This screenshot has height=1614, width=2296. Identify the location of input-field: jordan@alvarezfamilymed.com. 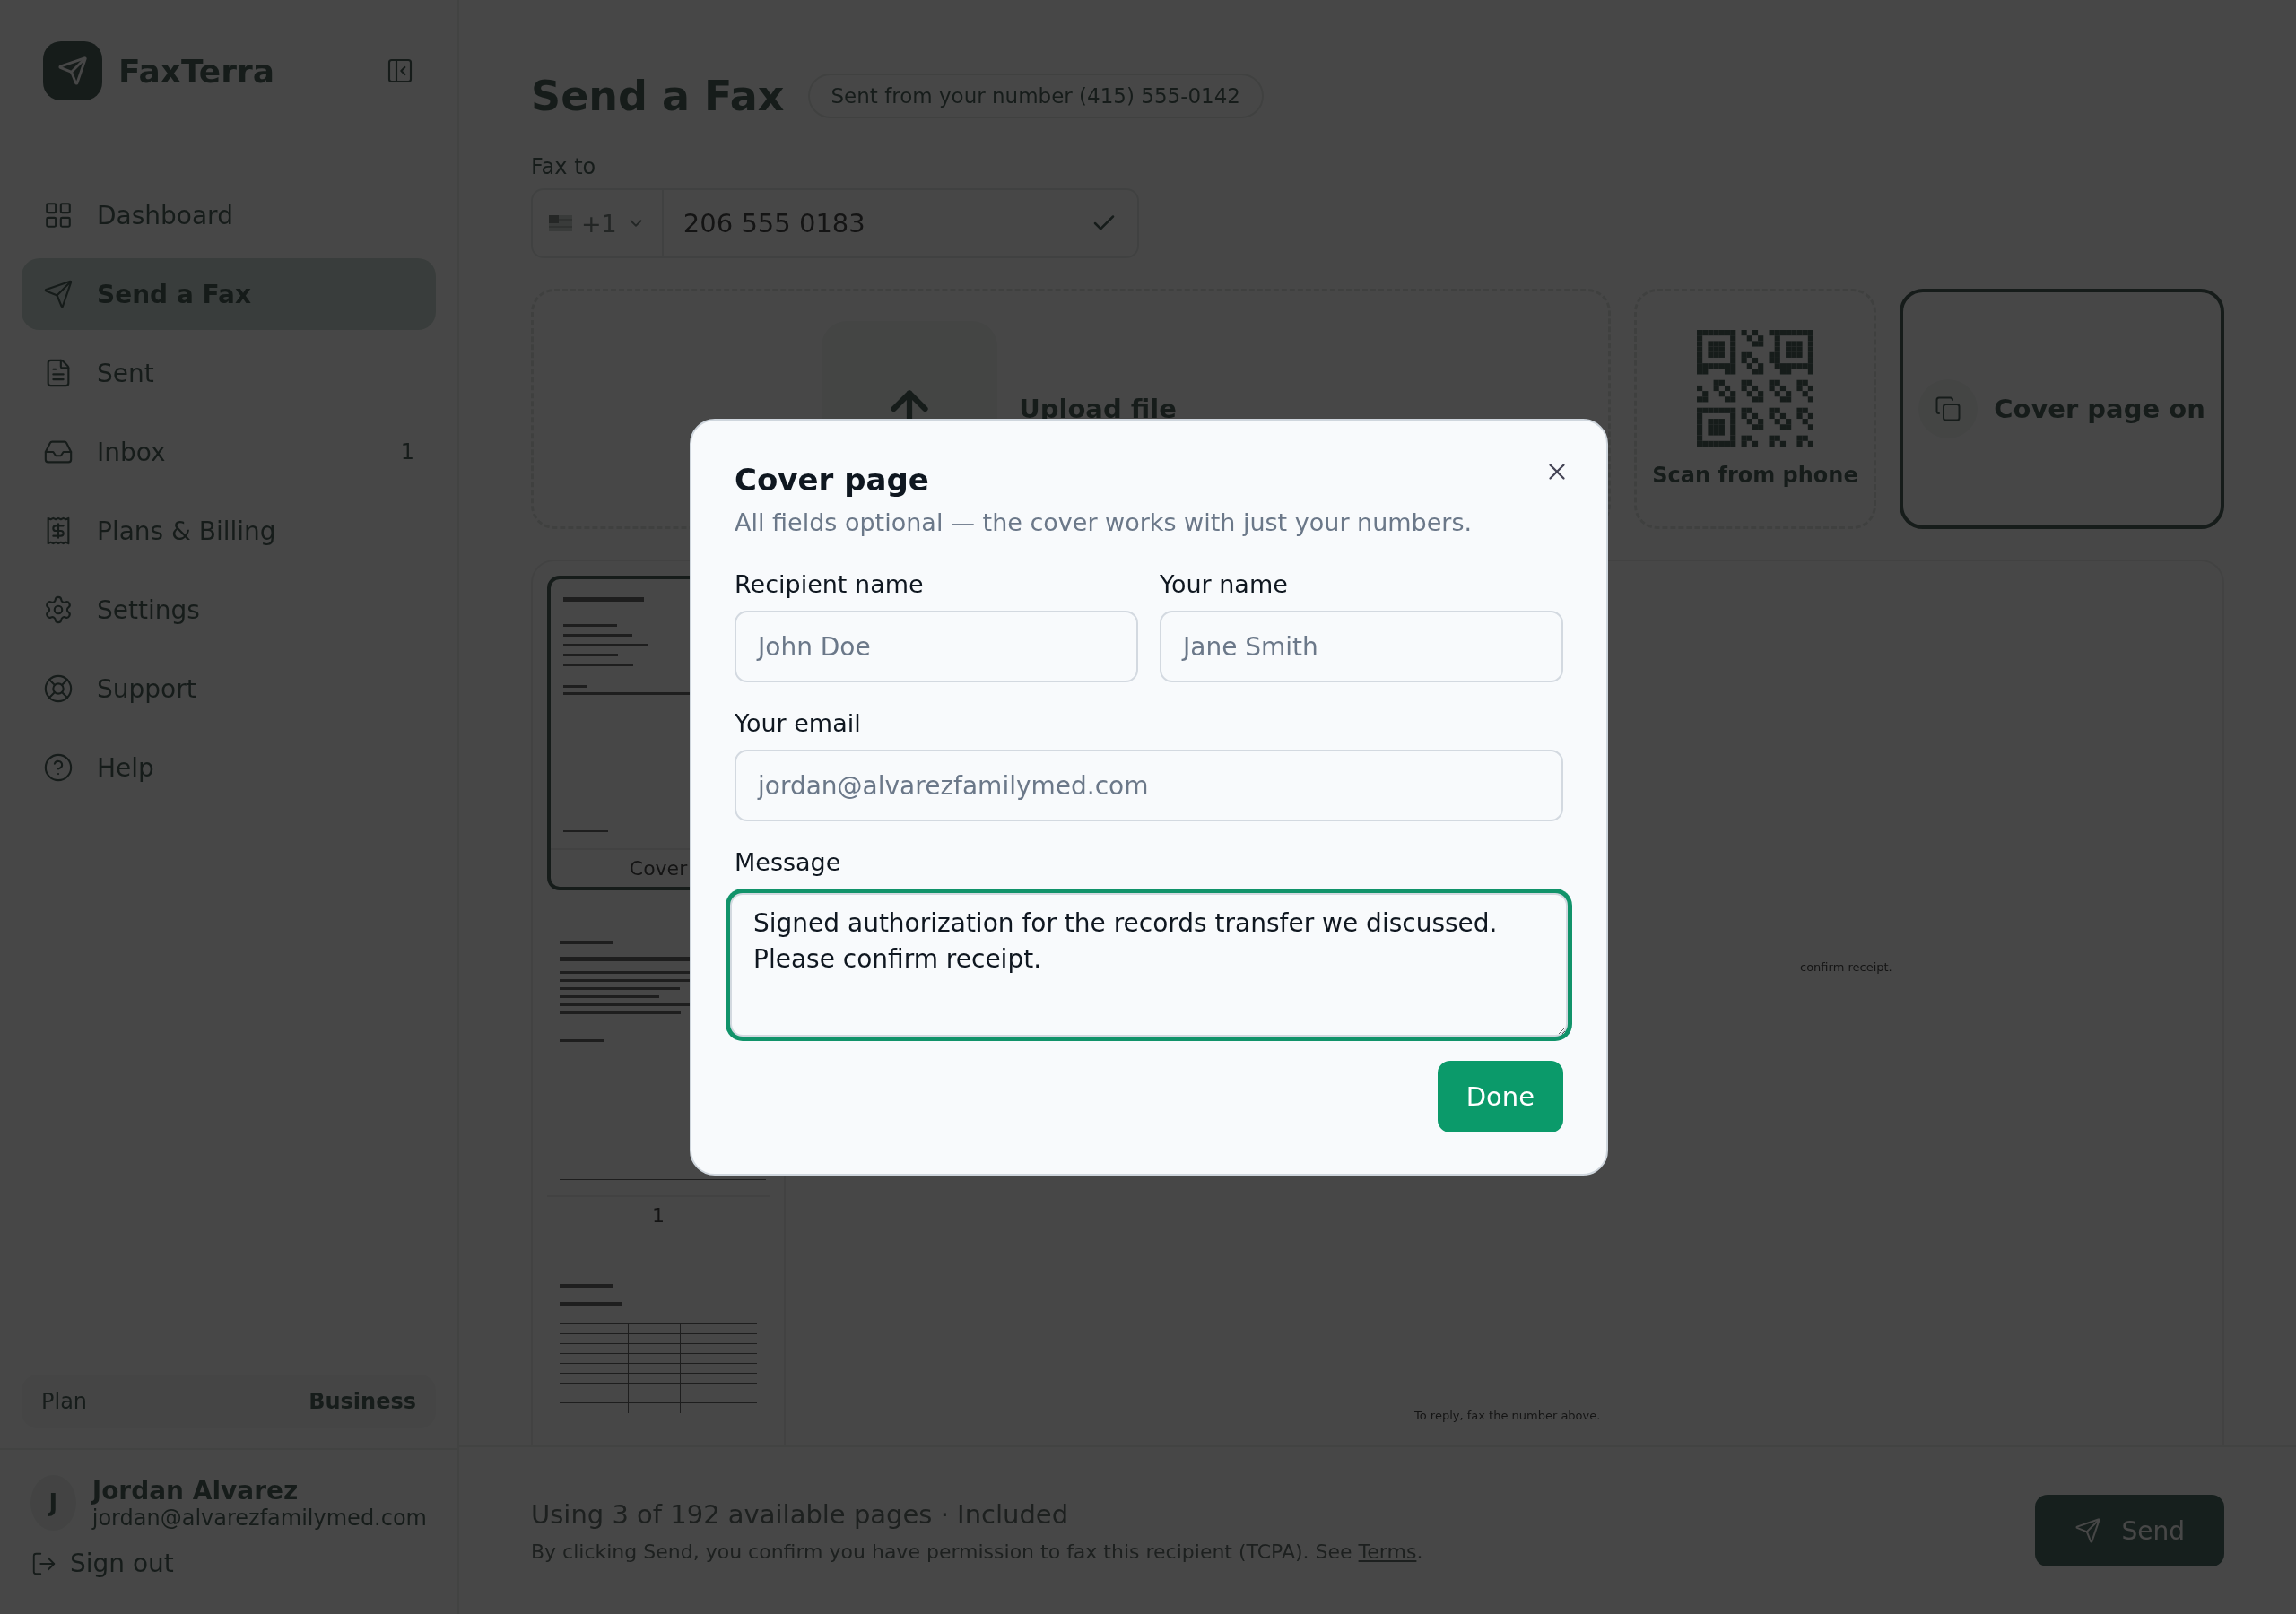
(1149, 785).